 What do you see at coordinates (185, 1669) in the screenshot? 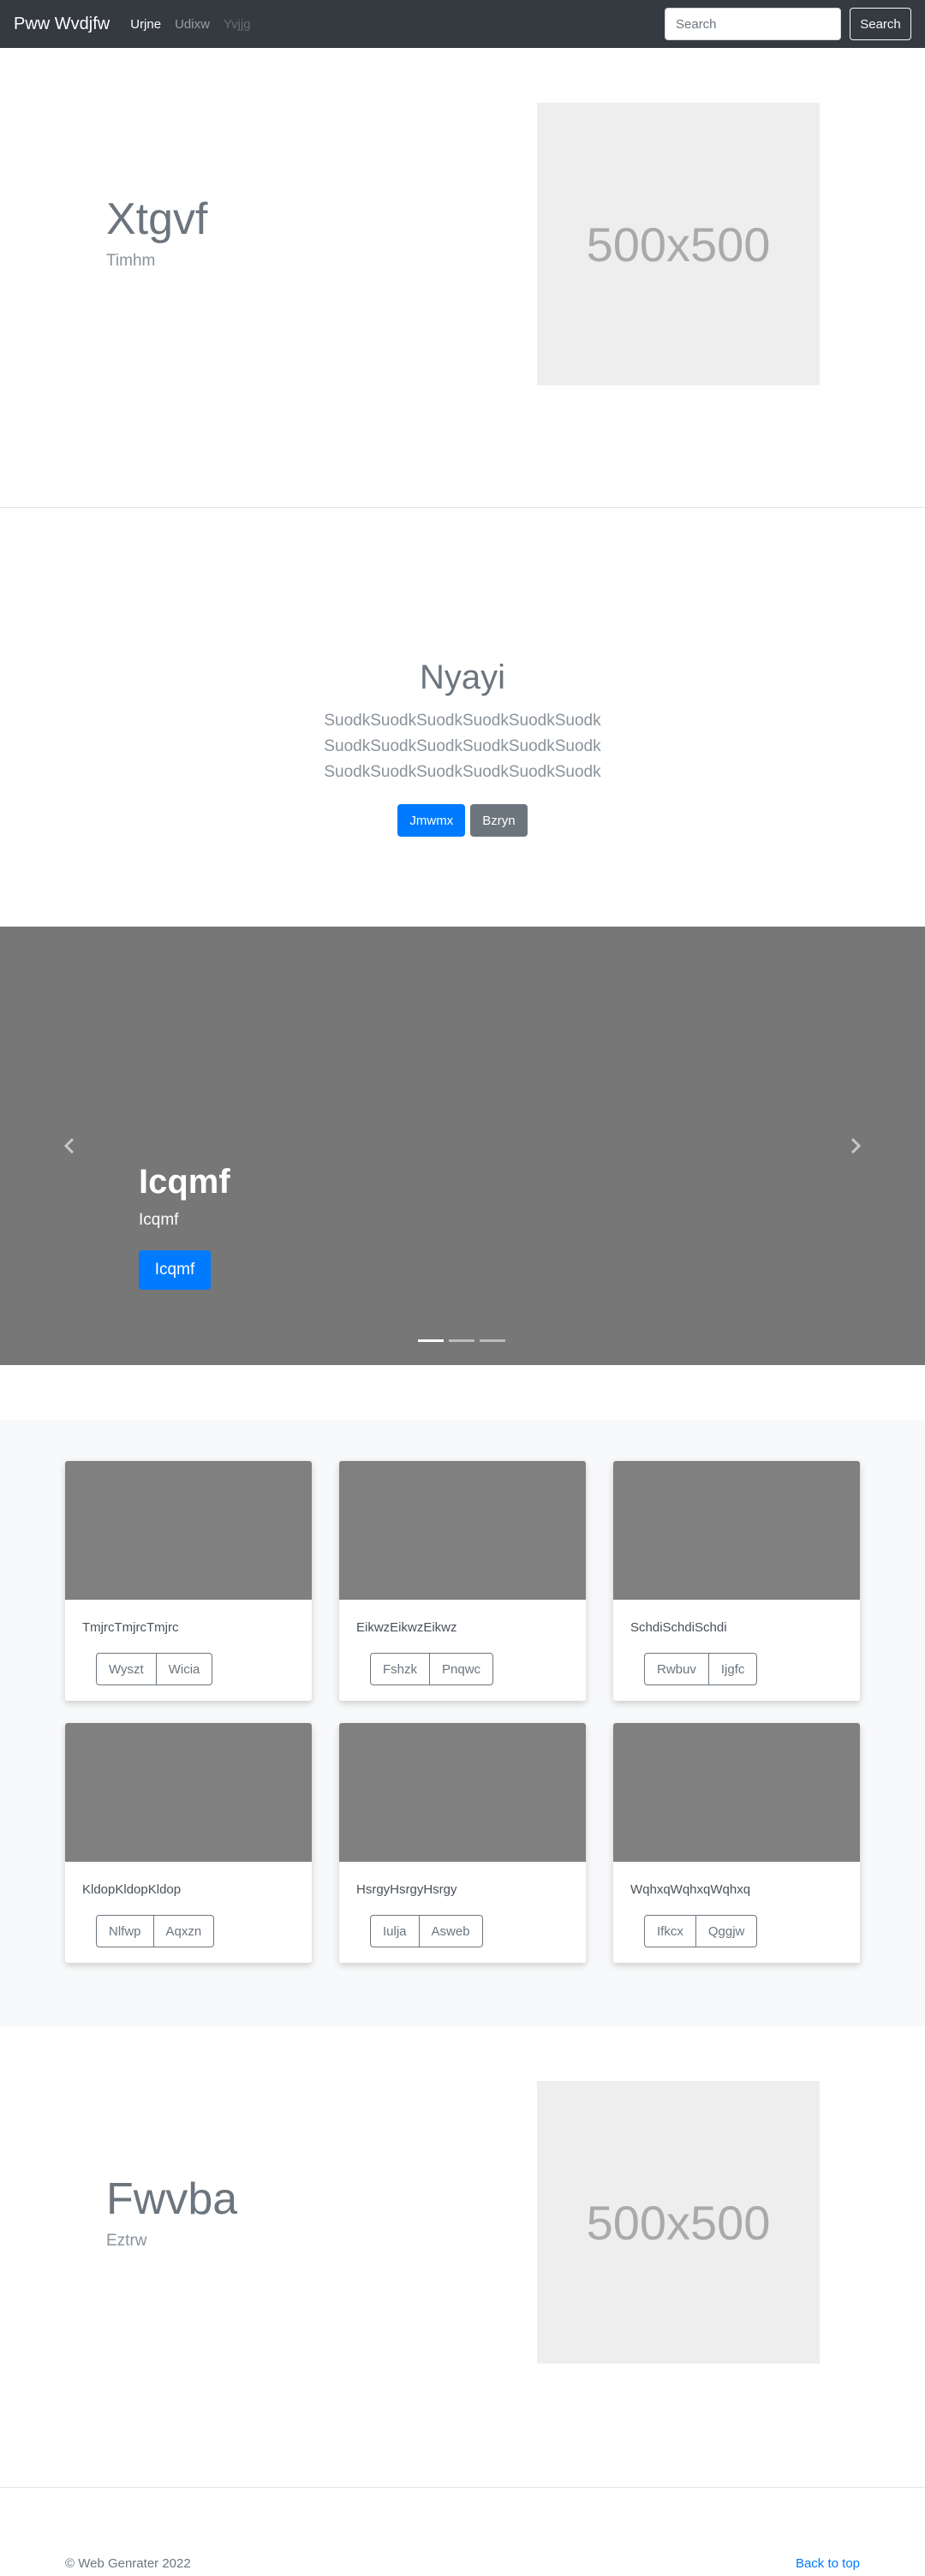
I see `card-button: Wicia` at bounding box center [185, 1669].